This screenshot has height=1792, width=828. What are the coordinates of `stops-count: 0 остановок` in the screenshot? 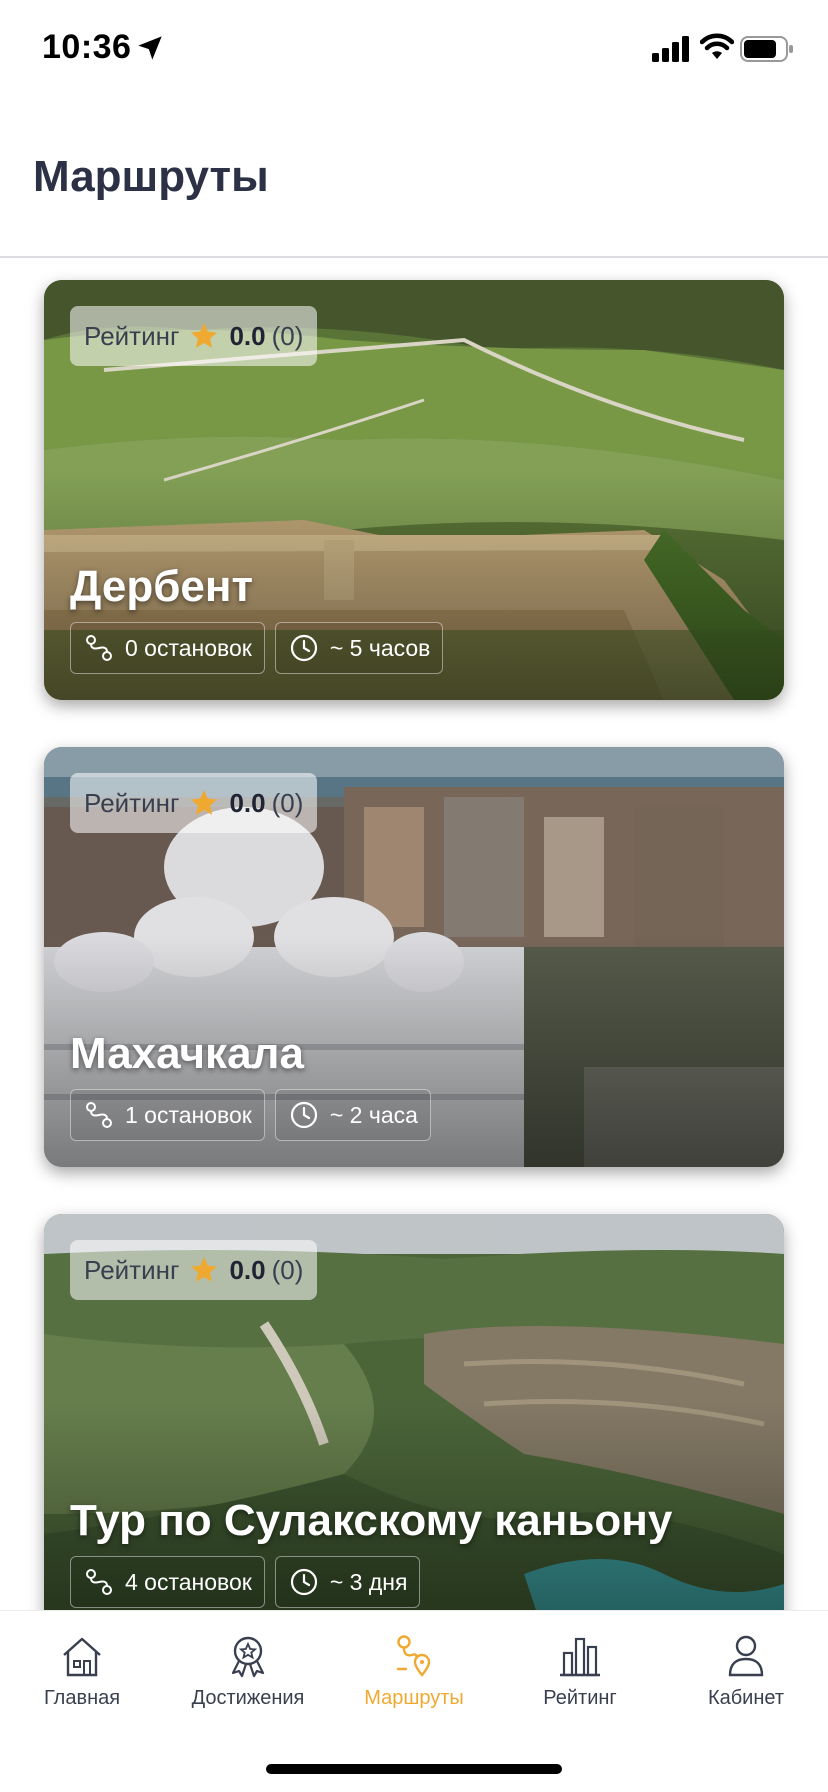 It's located at (188, 647).